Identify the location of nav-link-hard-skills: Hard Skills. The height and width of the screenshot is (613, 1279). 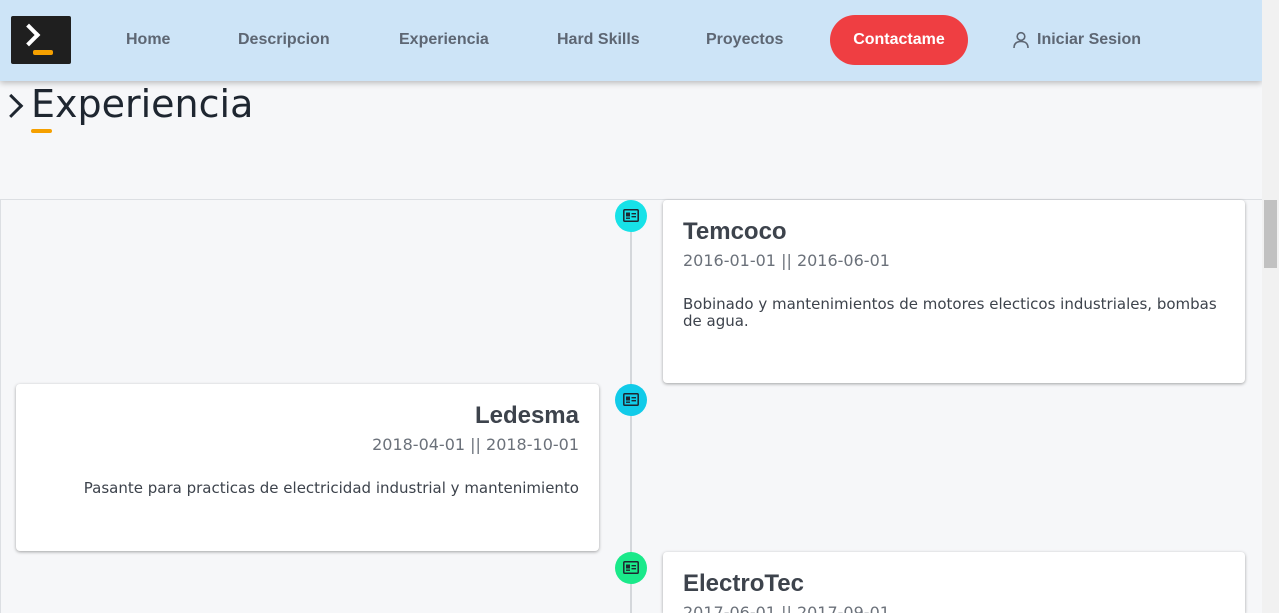
(598, 40).